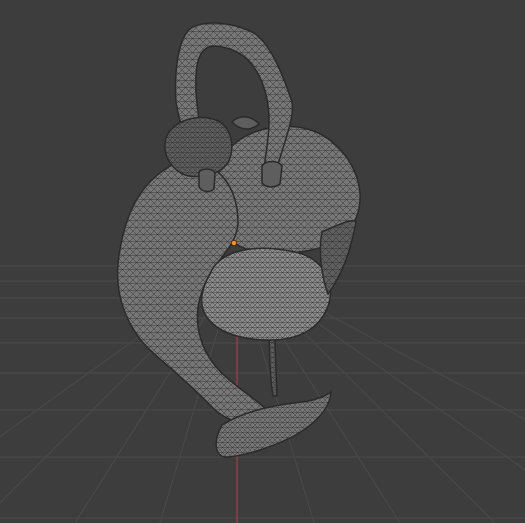 The height and width of the screenshot is (523, 525). What do you see at coordinates (207, 180) in the screenshot?
I see `left-stub` at bounding box center [207, 180].